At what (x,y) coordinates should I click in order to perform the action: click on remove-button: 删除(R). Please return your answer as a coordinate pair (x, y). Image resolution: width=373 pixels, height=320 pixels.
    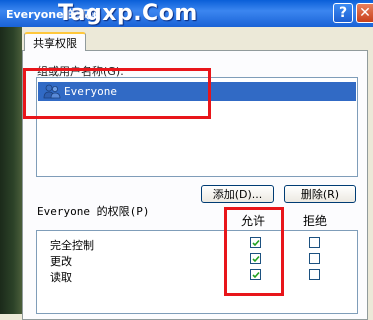
    Looking at the image, I should click on (320, 194).